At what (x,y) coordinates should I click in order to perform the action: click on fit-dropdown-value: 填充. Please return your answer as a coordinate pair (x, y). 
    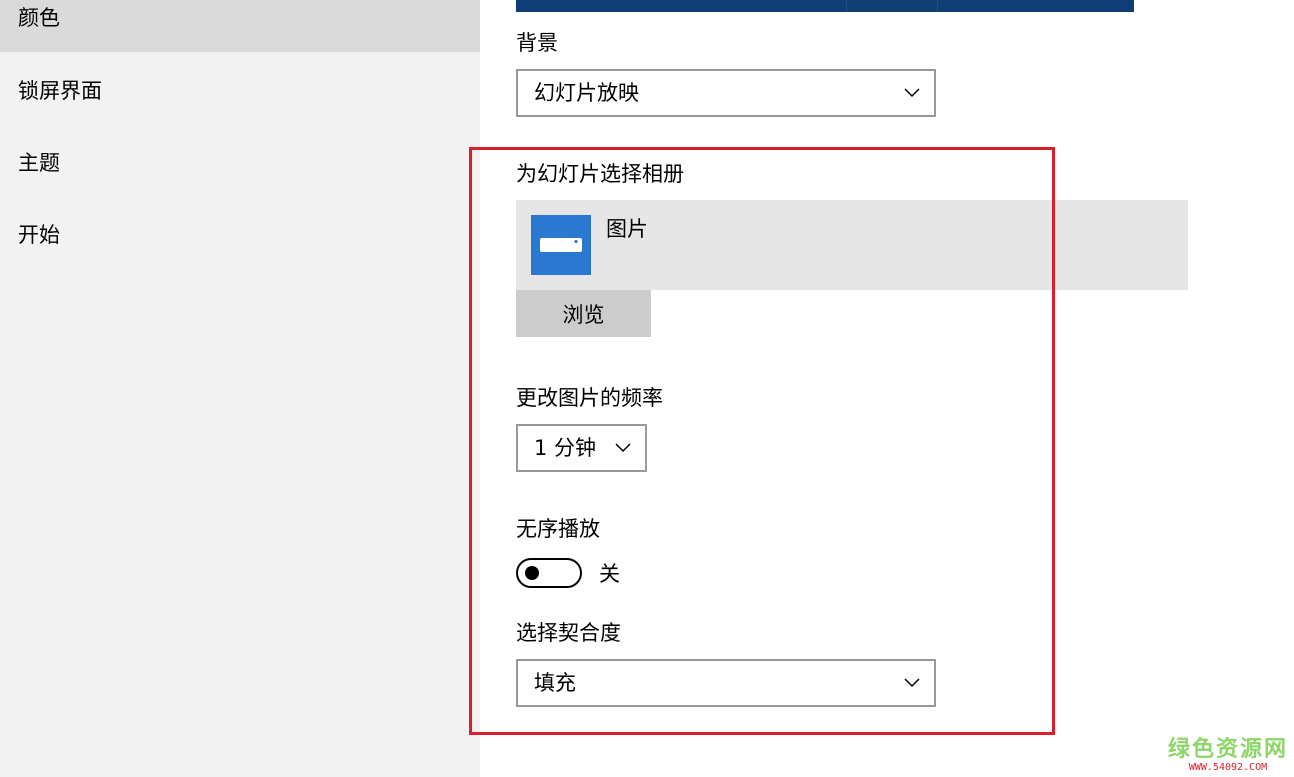
    Looking at the image, I should click on (555, 683).